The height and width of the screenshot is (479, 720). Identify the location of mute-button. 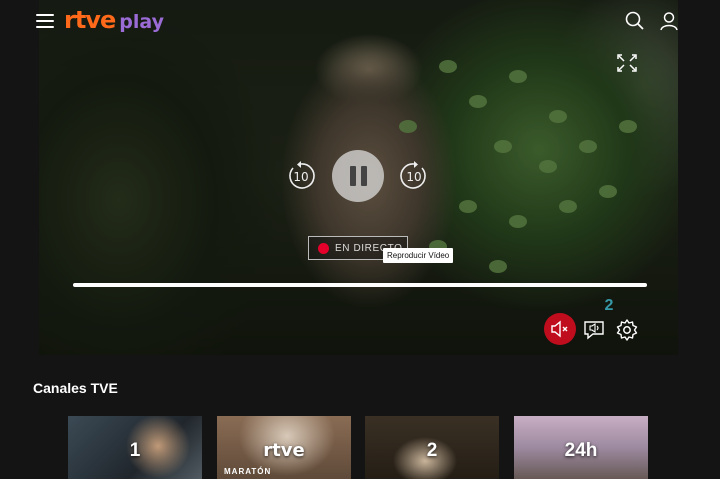
(560, 329).